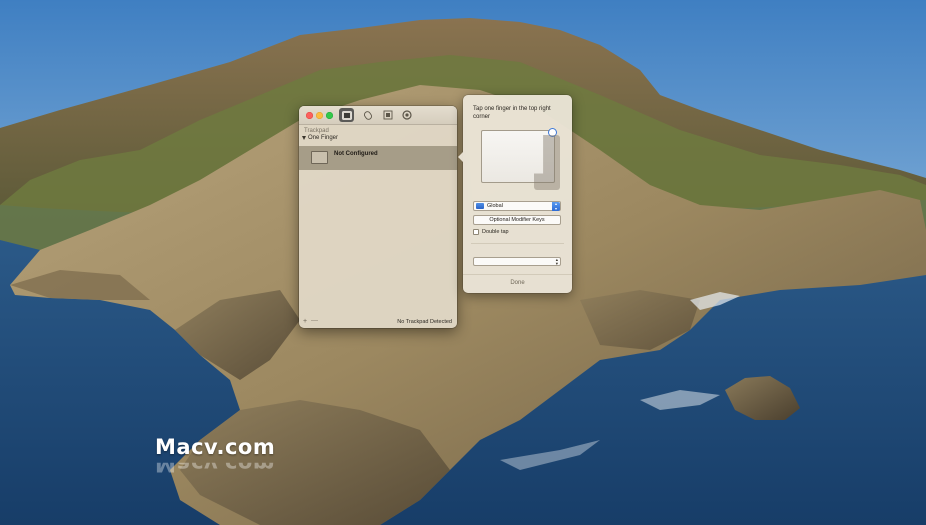 The image size is (926, 525). Describe the element at coordinates (304, 138) in the screenshot. I see `disclosure-triangle-icon` at that location.